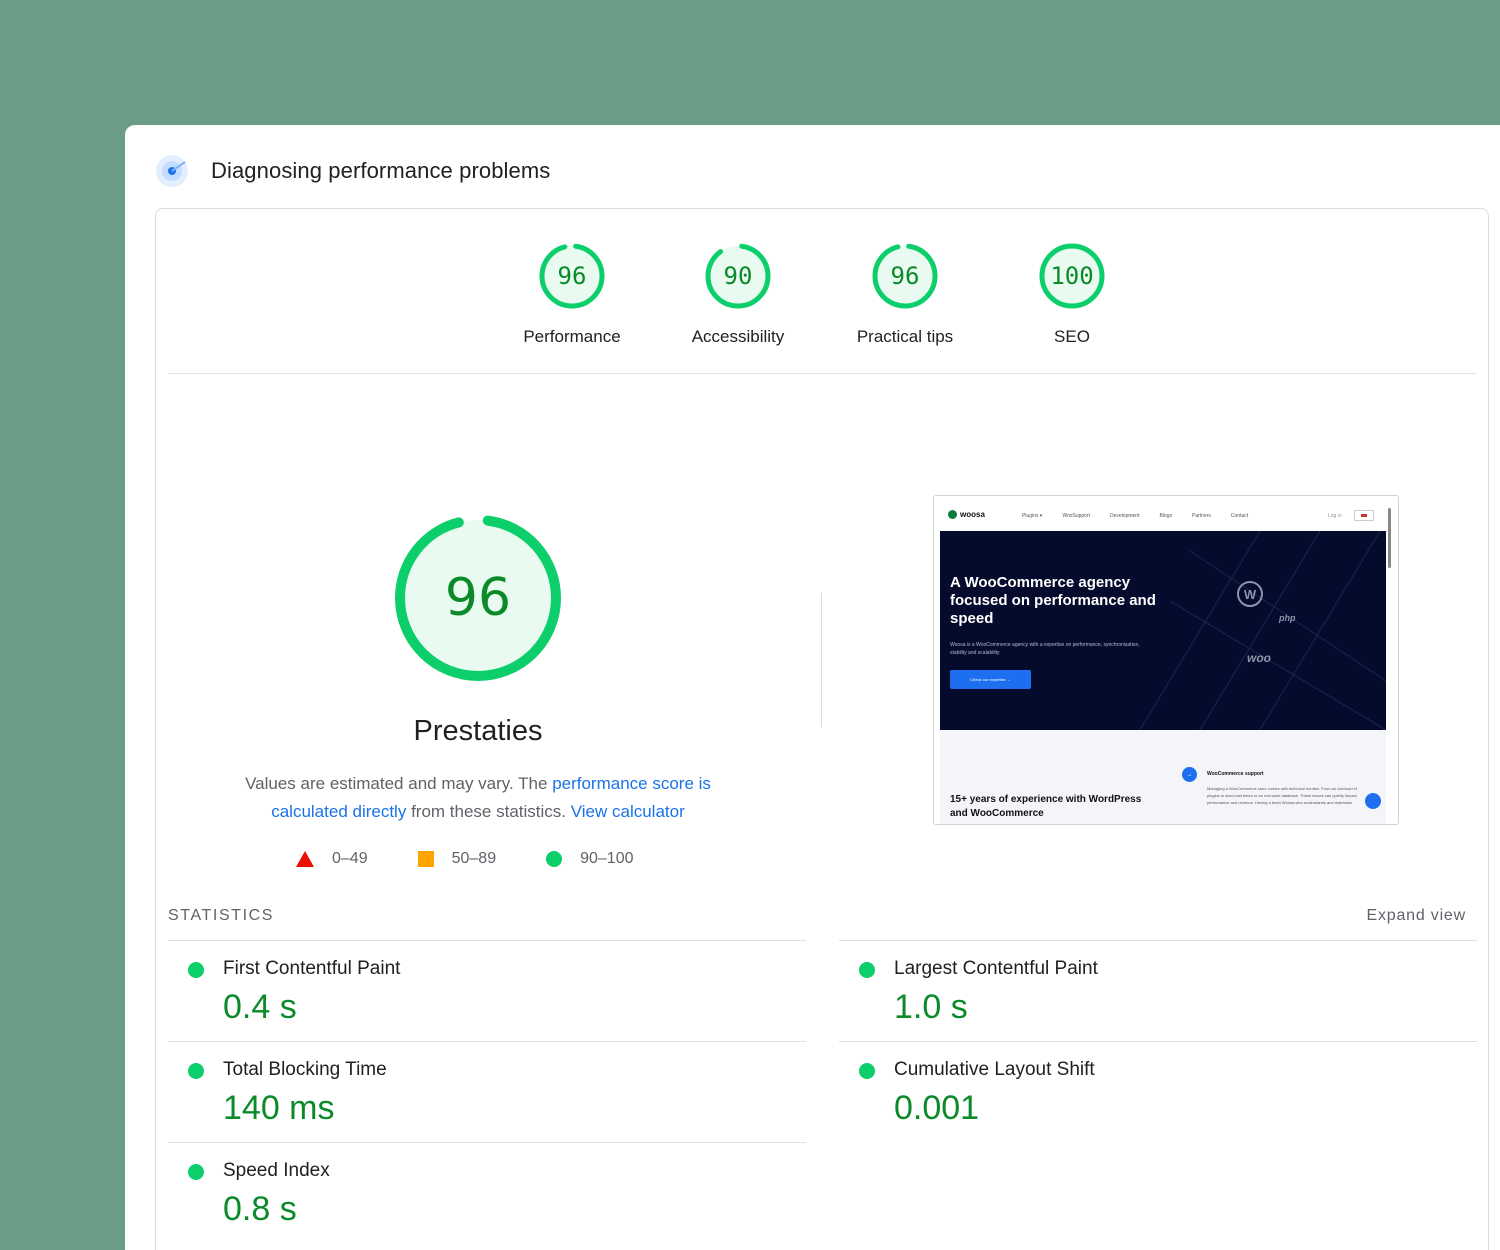 The height and width of the screenshot is (1250, 1500). I want to click on flag-icon, so click(1364, 515).